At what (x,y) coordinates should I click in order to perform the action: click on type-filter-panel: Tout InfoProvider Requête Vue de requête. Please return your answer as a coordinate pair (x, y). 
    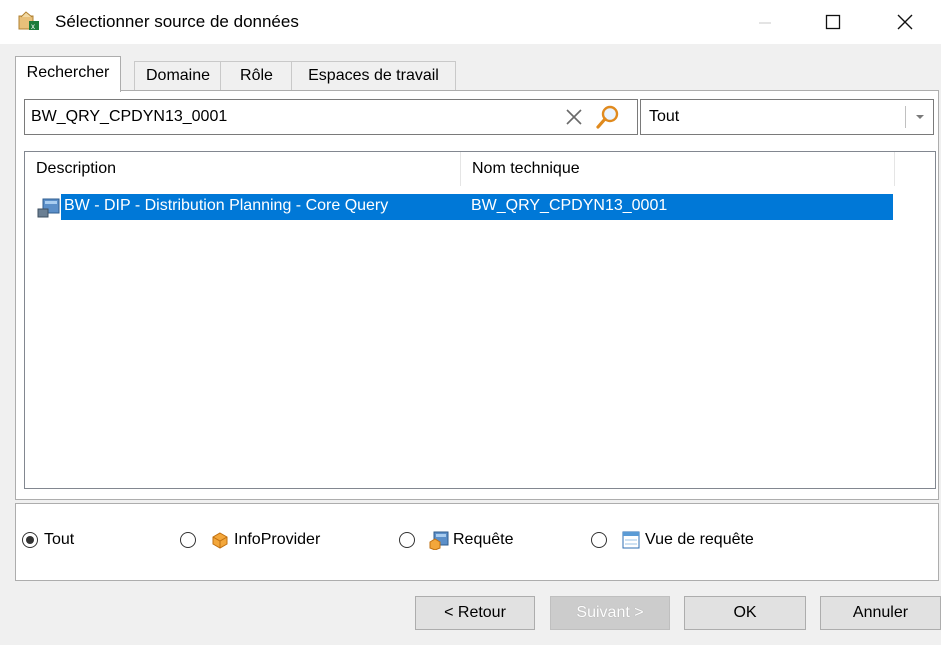
    Looking at the image, I should click on (477, 542).